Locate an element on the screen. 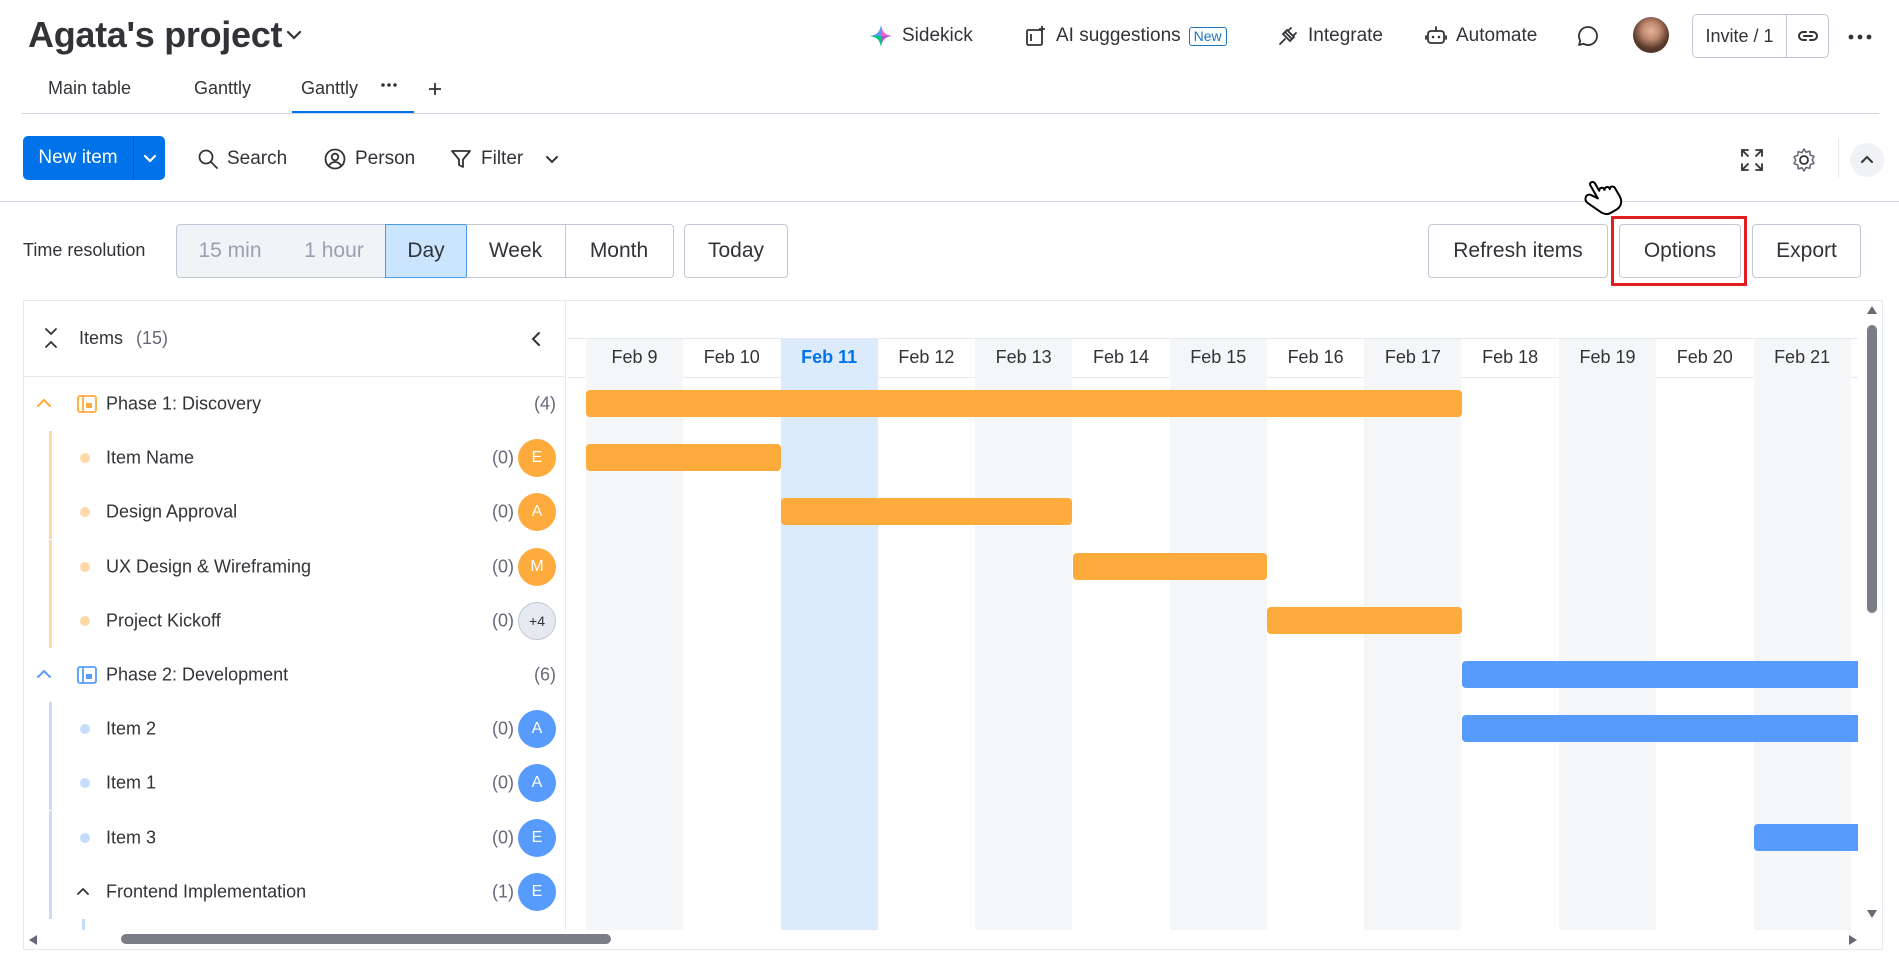  invite-button: Invite / 1 is located at coordinates (1740, 36).